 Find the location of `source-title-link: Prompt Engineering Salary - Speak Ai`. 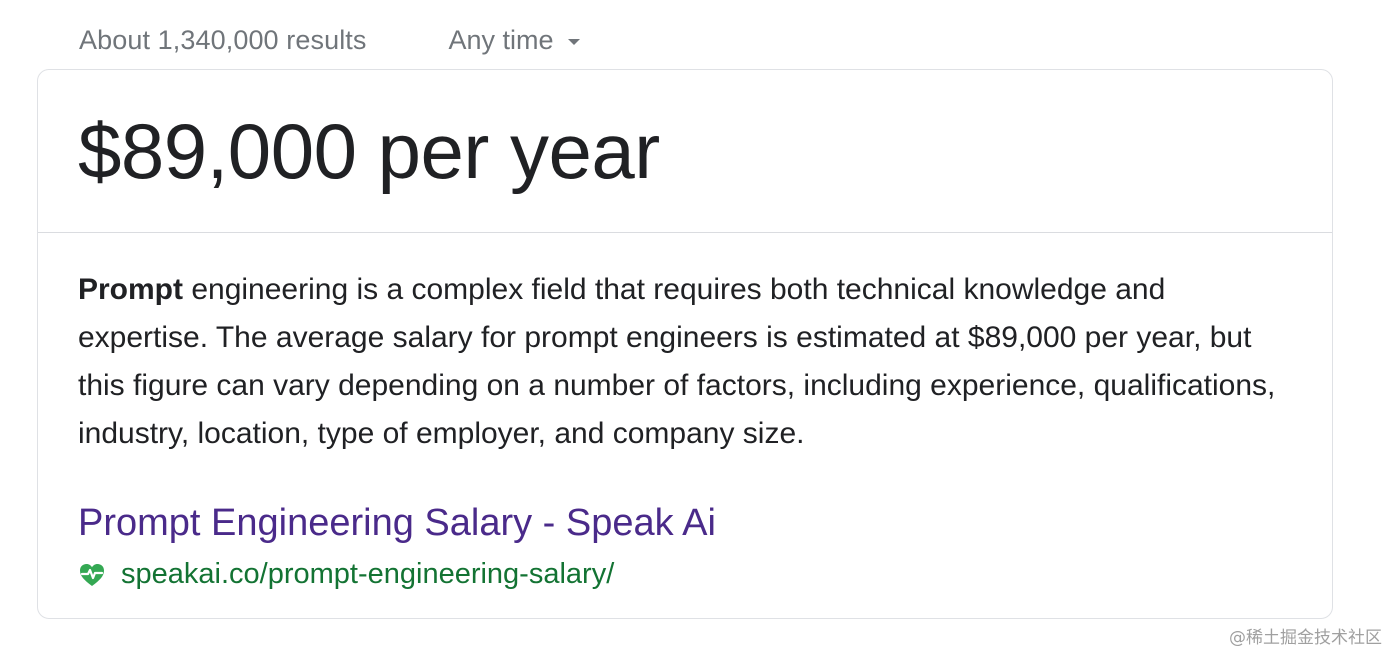

source-title-link: Prompt Engineering Salary - Speak Ai is located at coordinates (397, 523).